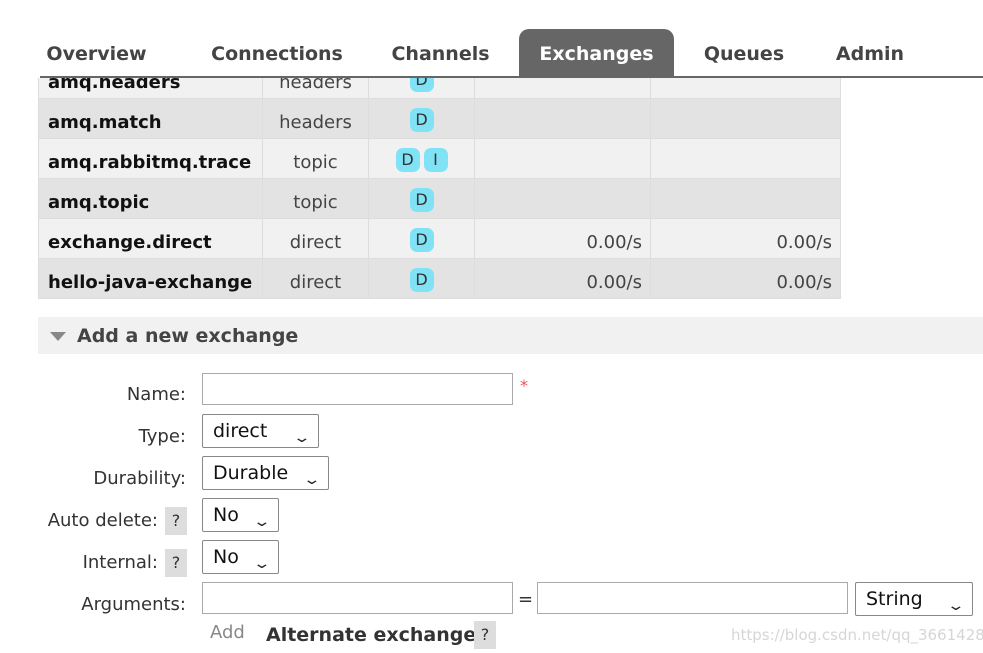  I want to click on arguments-label: Arguments:, so click(133, 604).